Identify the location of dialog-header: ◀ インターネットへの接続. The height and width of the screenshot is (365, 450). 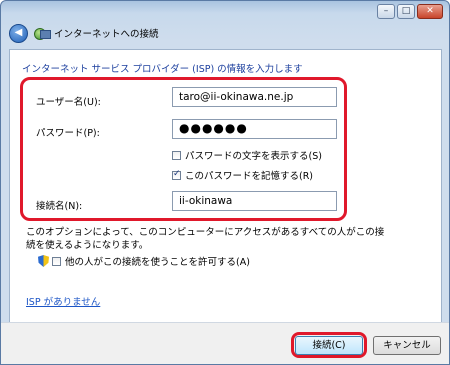
(84, 33).